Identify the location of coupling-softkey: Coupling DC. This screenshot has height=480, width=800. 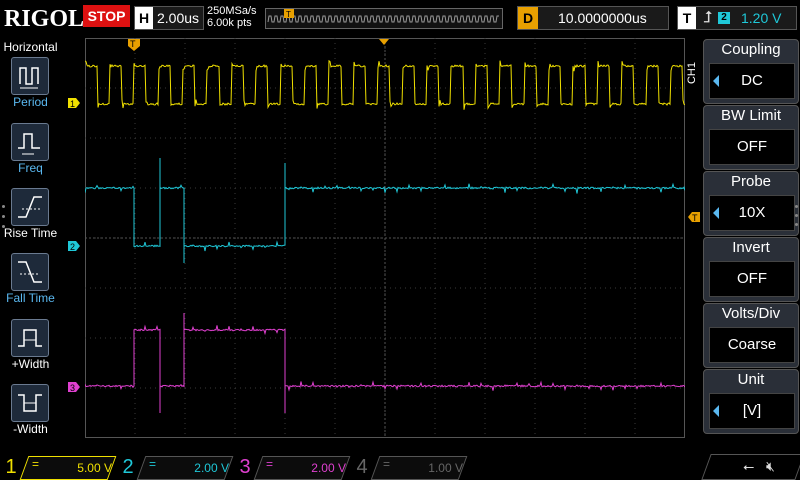
(751, 71).